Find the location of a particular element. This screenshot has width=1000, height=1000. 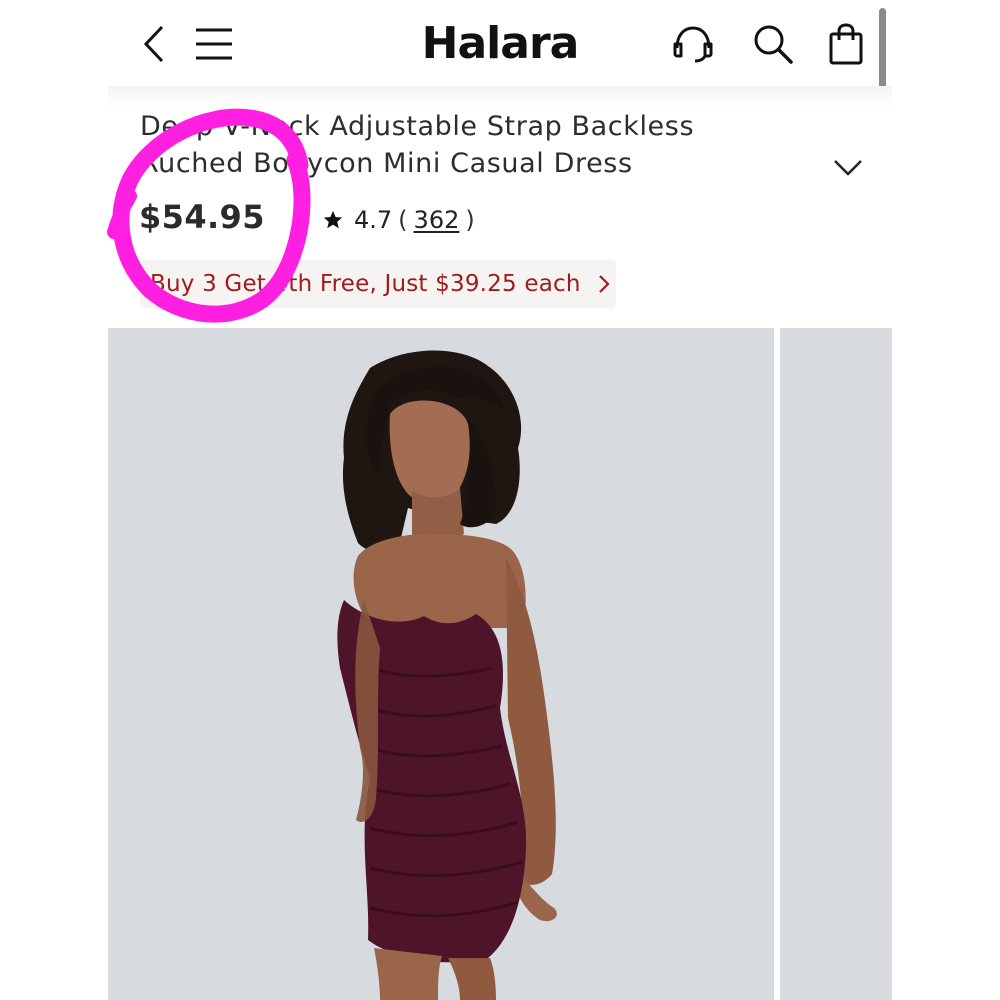

back-button is located at coordinates (154, 44).